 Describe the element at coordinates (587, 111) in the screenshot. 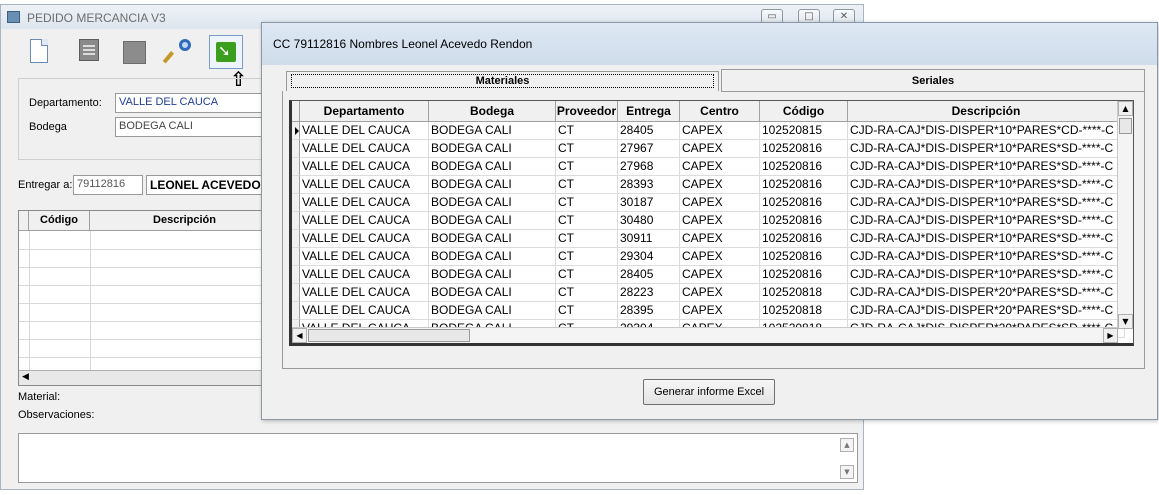

I see `column-header-proveedor: Proveedor` at that location.